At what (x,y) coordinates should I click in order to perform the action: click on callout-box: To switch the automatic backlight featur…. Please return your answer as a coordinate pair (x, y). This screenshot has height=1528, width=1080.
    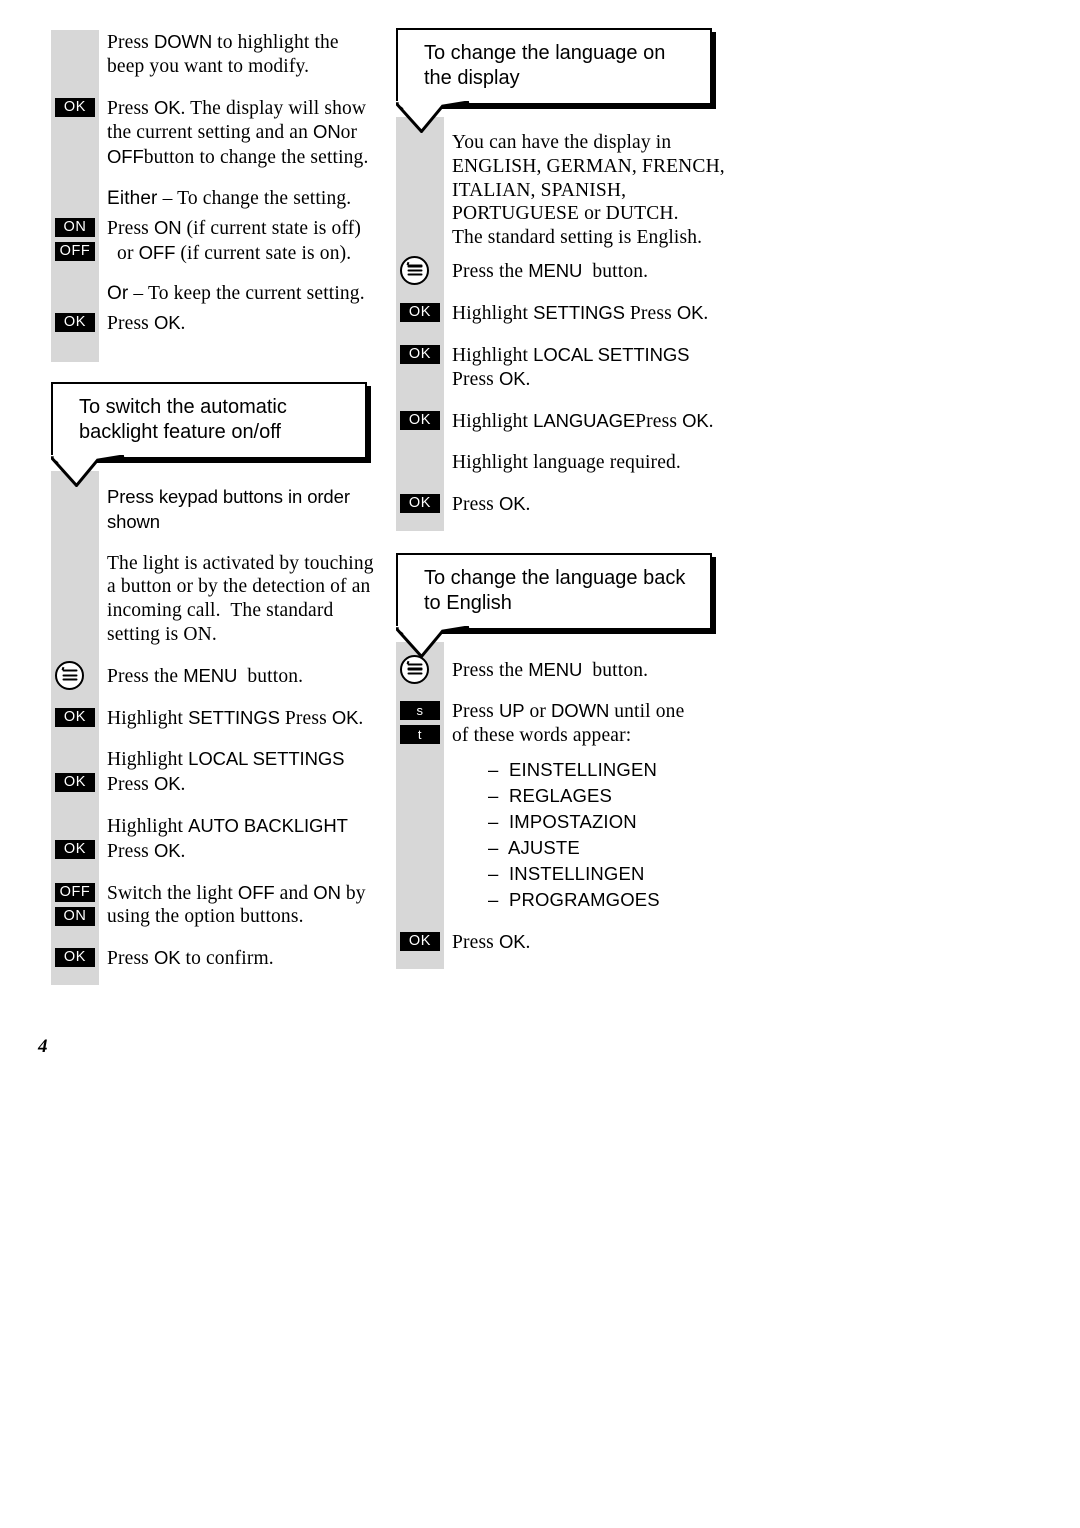
    Looking at the image, I should click on (208, 434).